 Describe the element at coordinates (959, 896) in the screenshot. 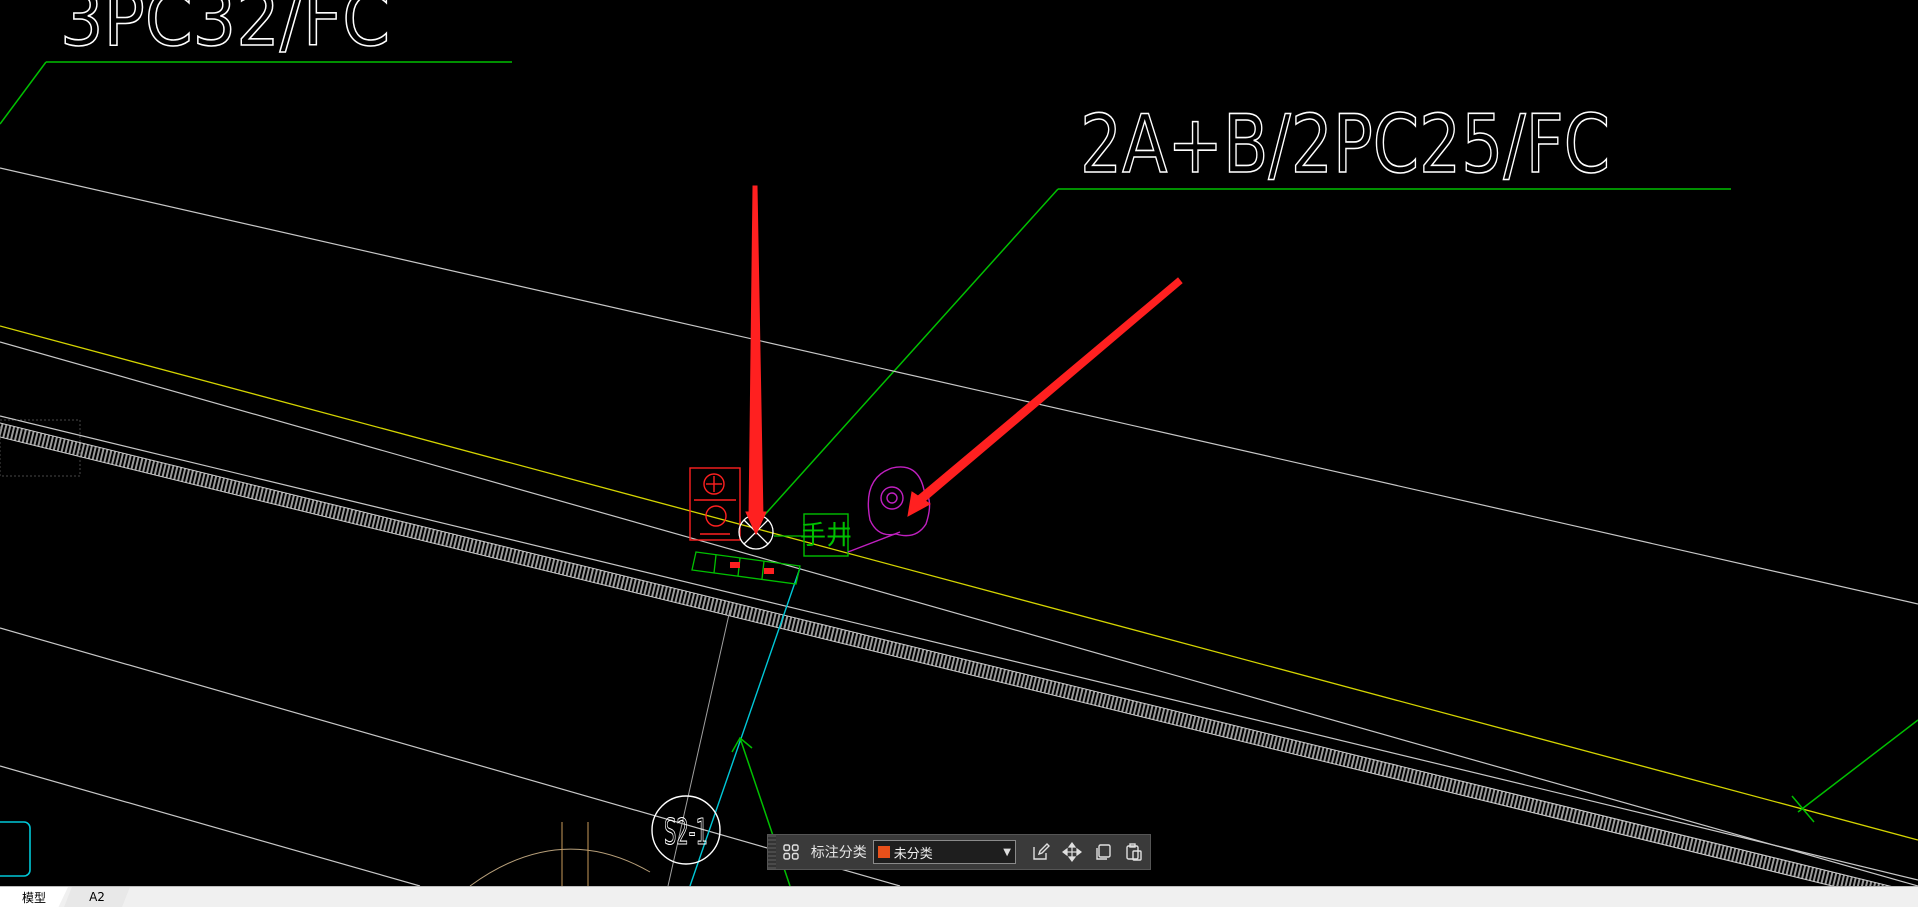

I see `layout-tab-bar: 模型 A2` at that location.